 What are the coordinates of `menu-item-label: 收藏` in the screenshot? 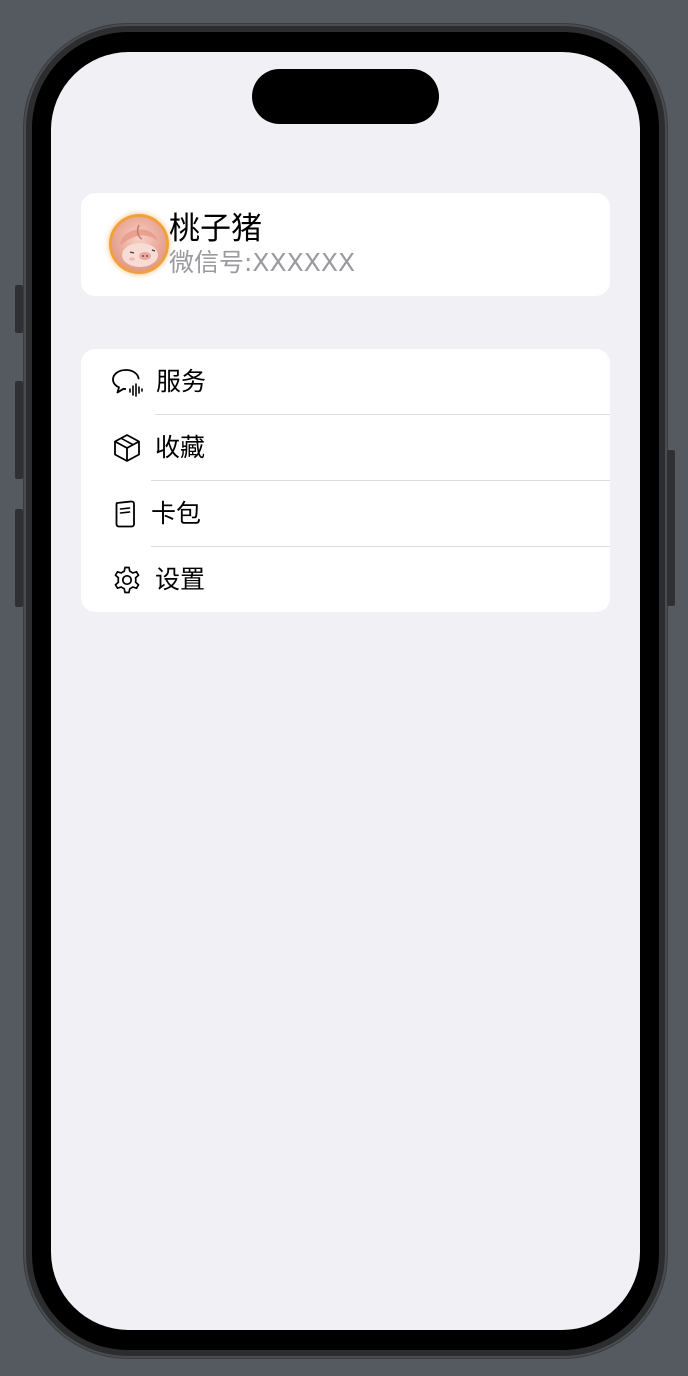 It's located at (180, 447).